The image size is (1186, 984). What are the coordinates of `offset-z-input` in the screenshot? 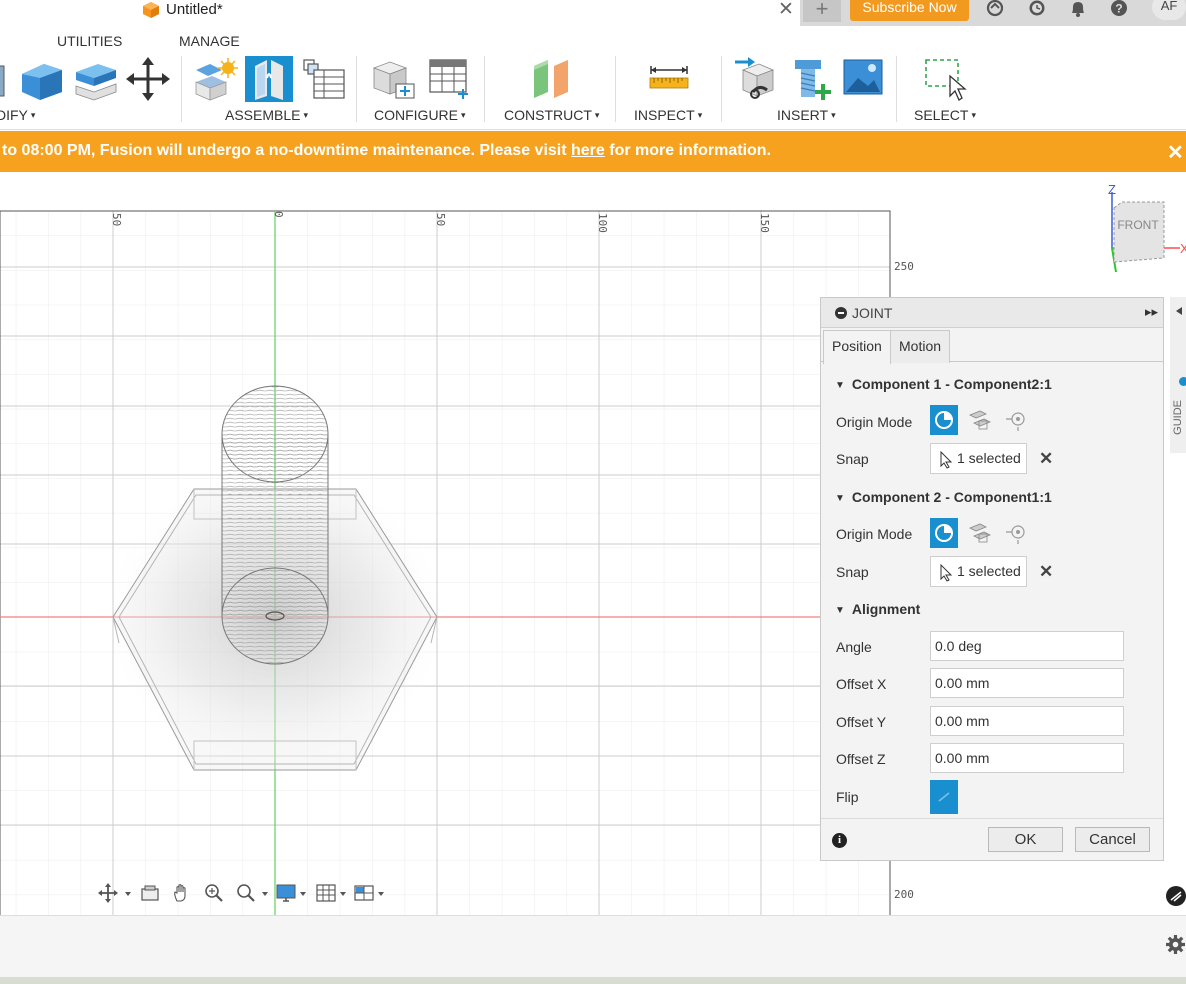 It's located at (1027, 758).